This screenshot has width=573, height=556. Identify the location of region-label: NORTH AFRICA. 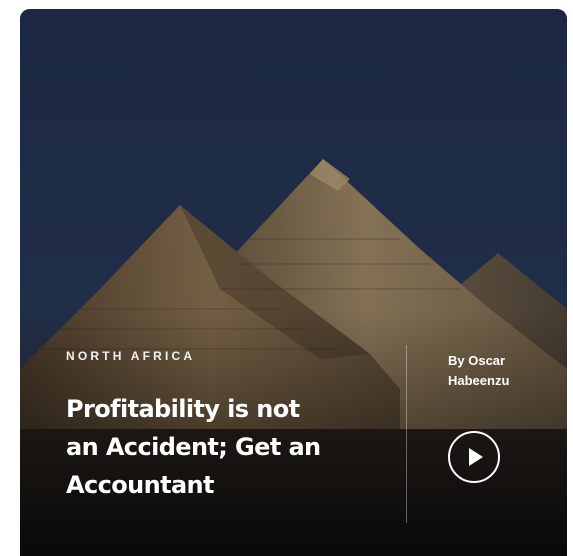
(131, 356).